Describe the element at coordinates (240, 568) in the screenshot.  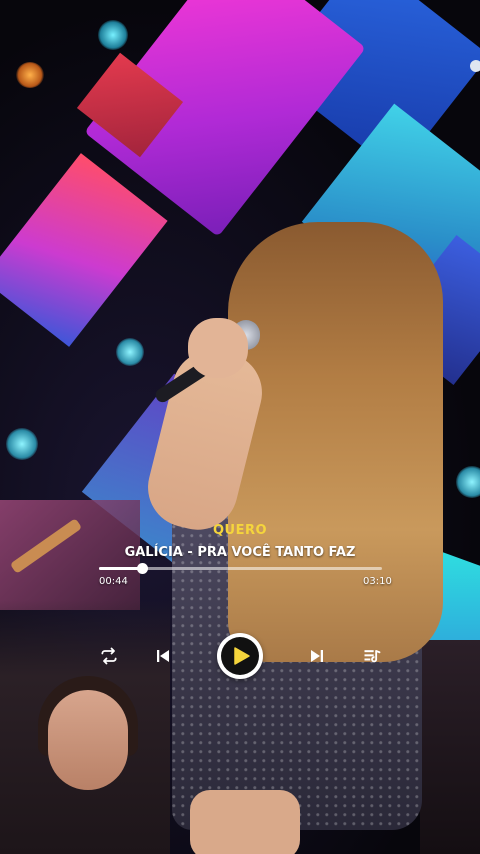
I see `progress-slider` at that location.